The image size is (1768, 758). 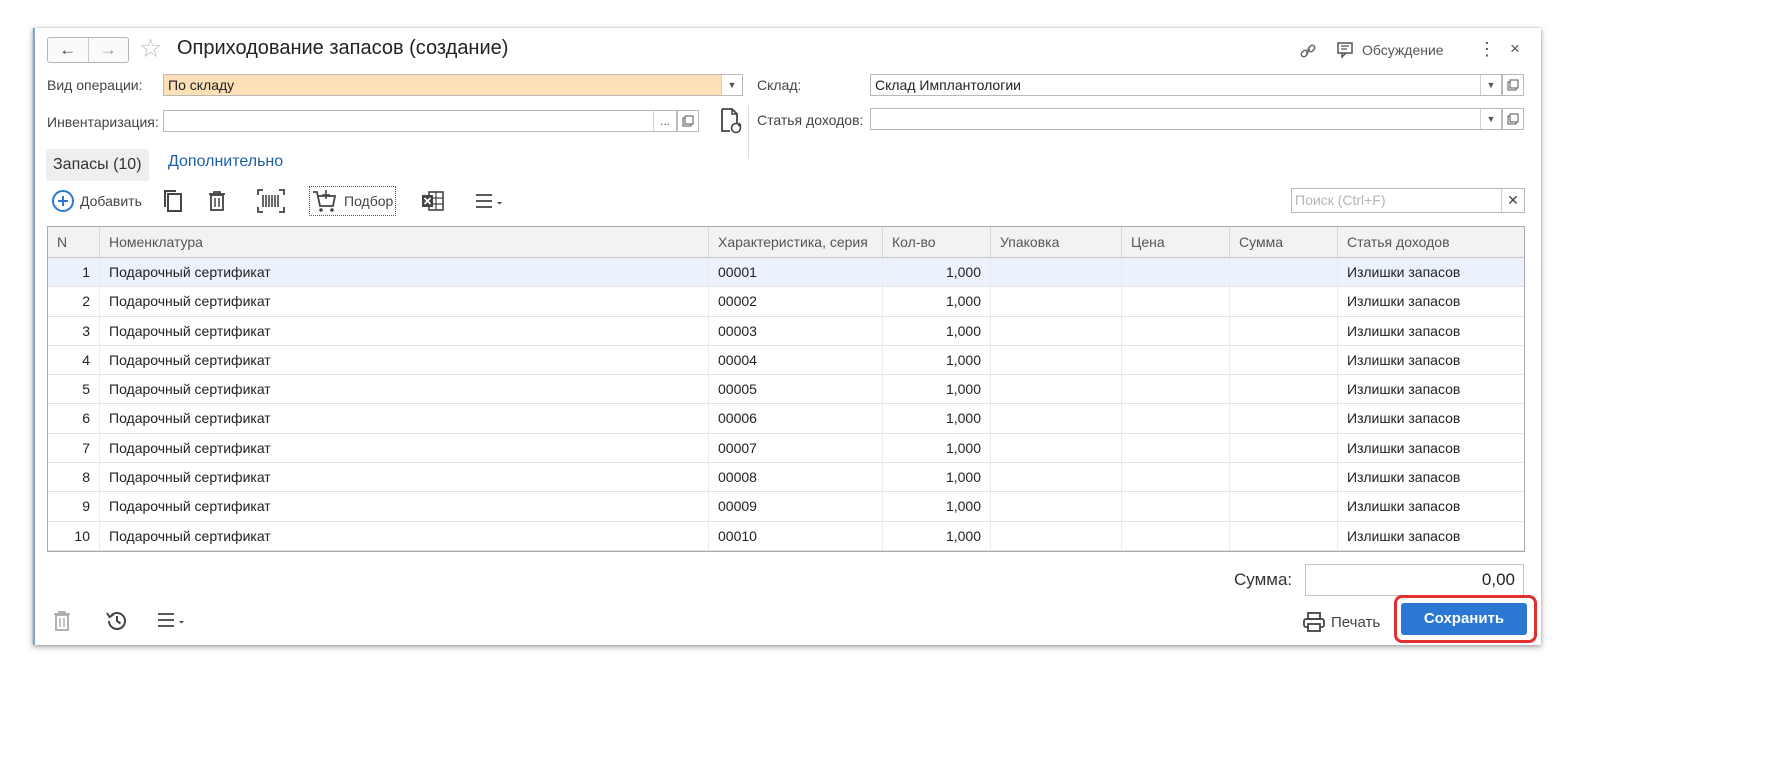 I want to click on back-arrow-icon: ←, so click(x=68, y=50).